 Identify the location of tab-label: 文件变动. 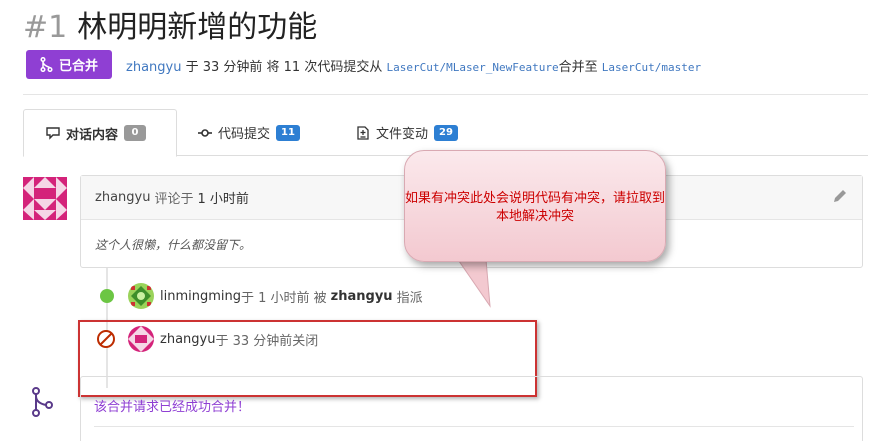
(402, 134).